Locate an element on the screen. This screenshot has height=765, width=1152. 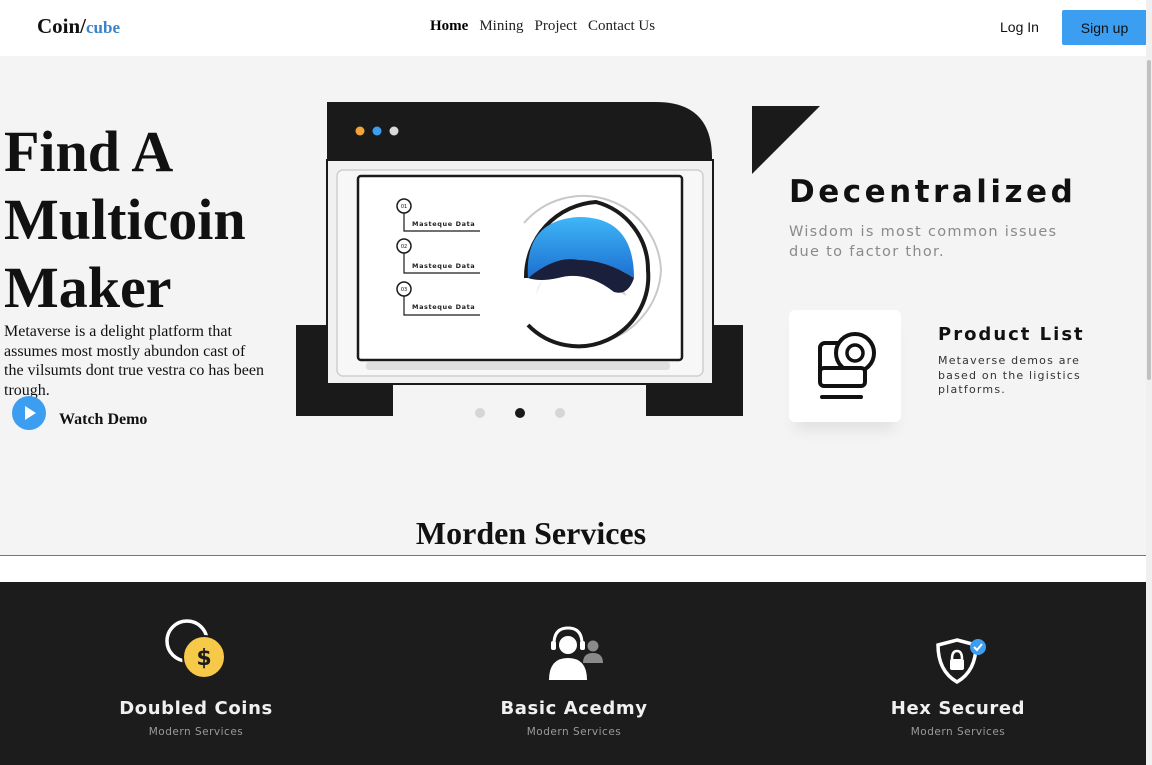
svg-text: 01 is located at coordinates (404, 207).